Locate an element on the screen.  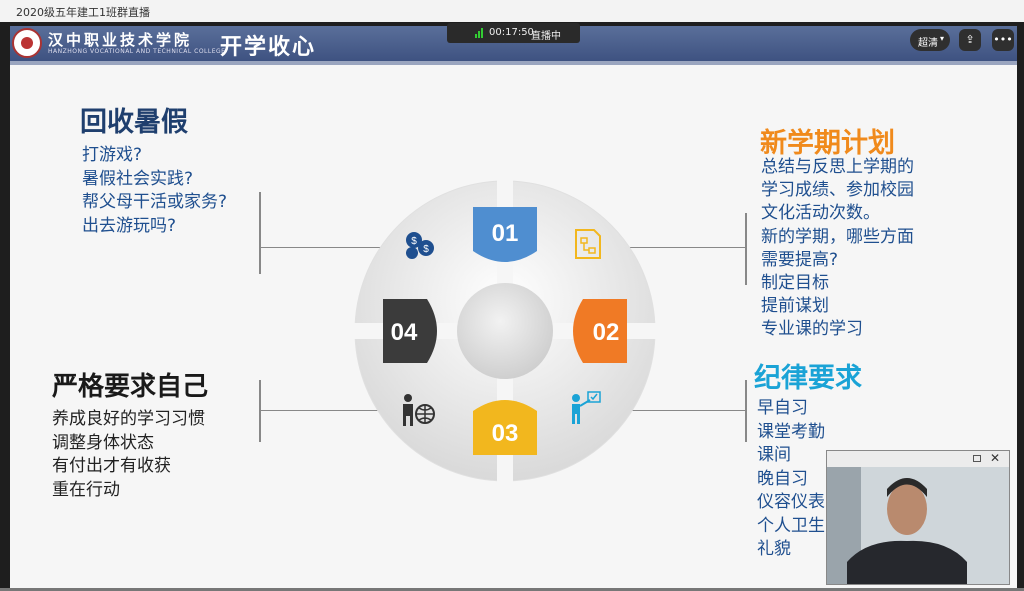
live-status: 直播中 is located at coordinates (546, 36).